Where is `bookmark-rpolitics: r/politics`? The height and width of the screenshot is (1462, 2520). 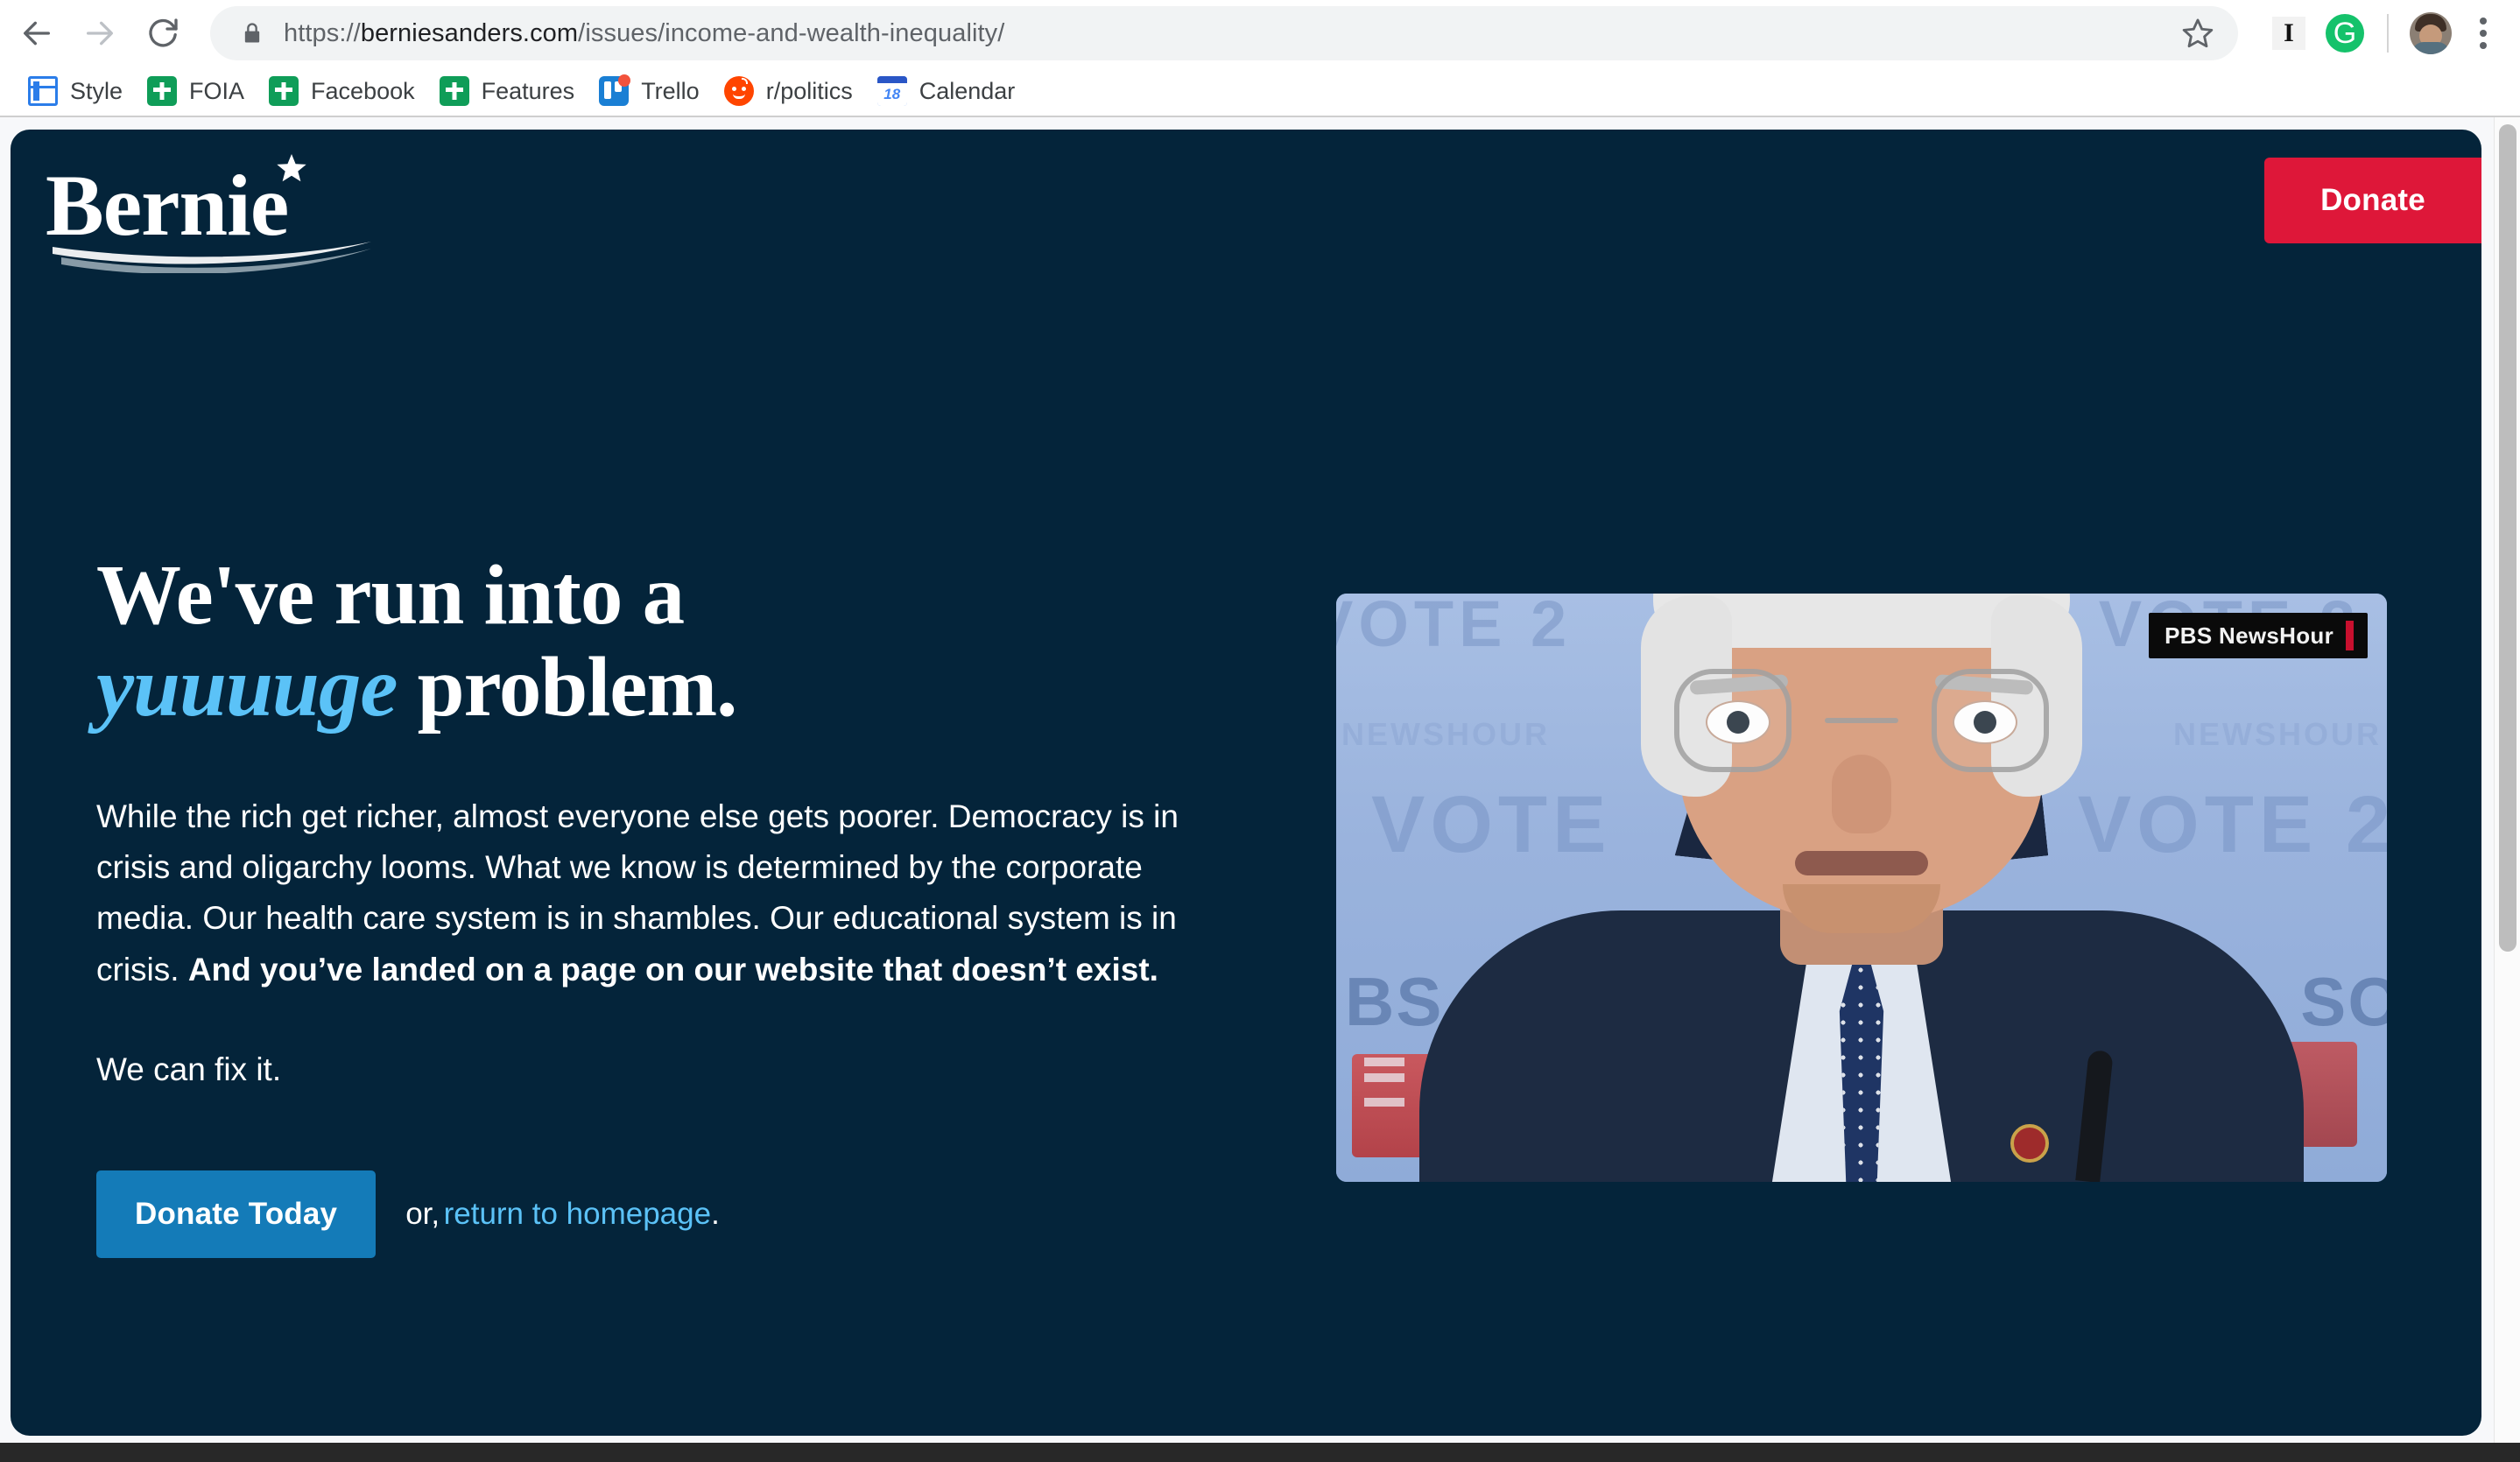 bookmark-rpolitics: r/politics is located at coordinates (788, 91).